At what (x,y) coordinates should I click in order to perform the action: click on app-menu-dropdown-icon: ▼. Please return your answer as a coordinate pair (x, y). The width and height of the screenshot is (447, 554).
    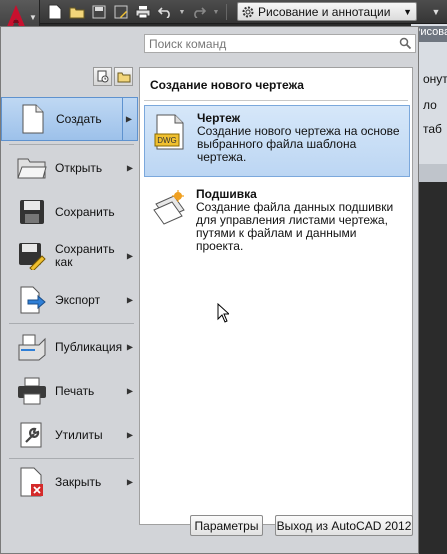
    Looking at the image, I should click on (33, 17).